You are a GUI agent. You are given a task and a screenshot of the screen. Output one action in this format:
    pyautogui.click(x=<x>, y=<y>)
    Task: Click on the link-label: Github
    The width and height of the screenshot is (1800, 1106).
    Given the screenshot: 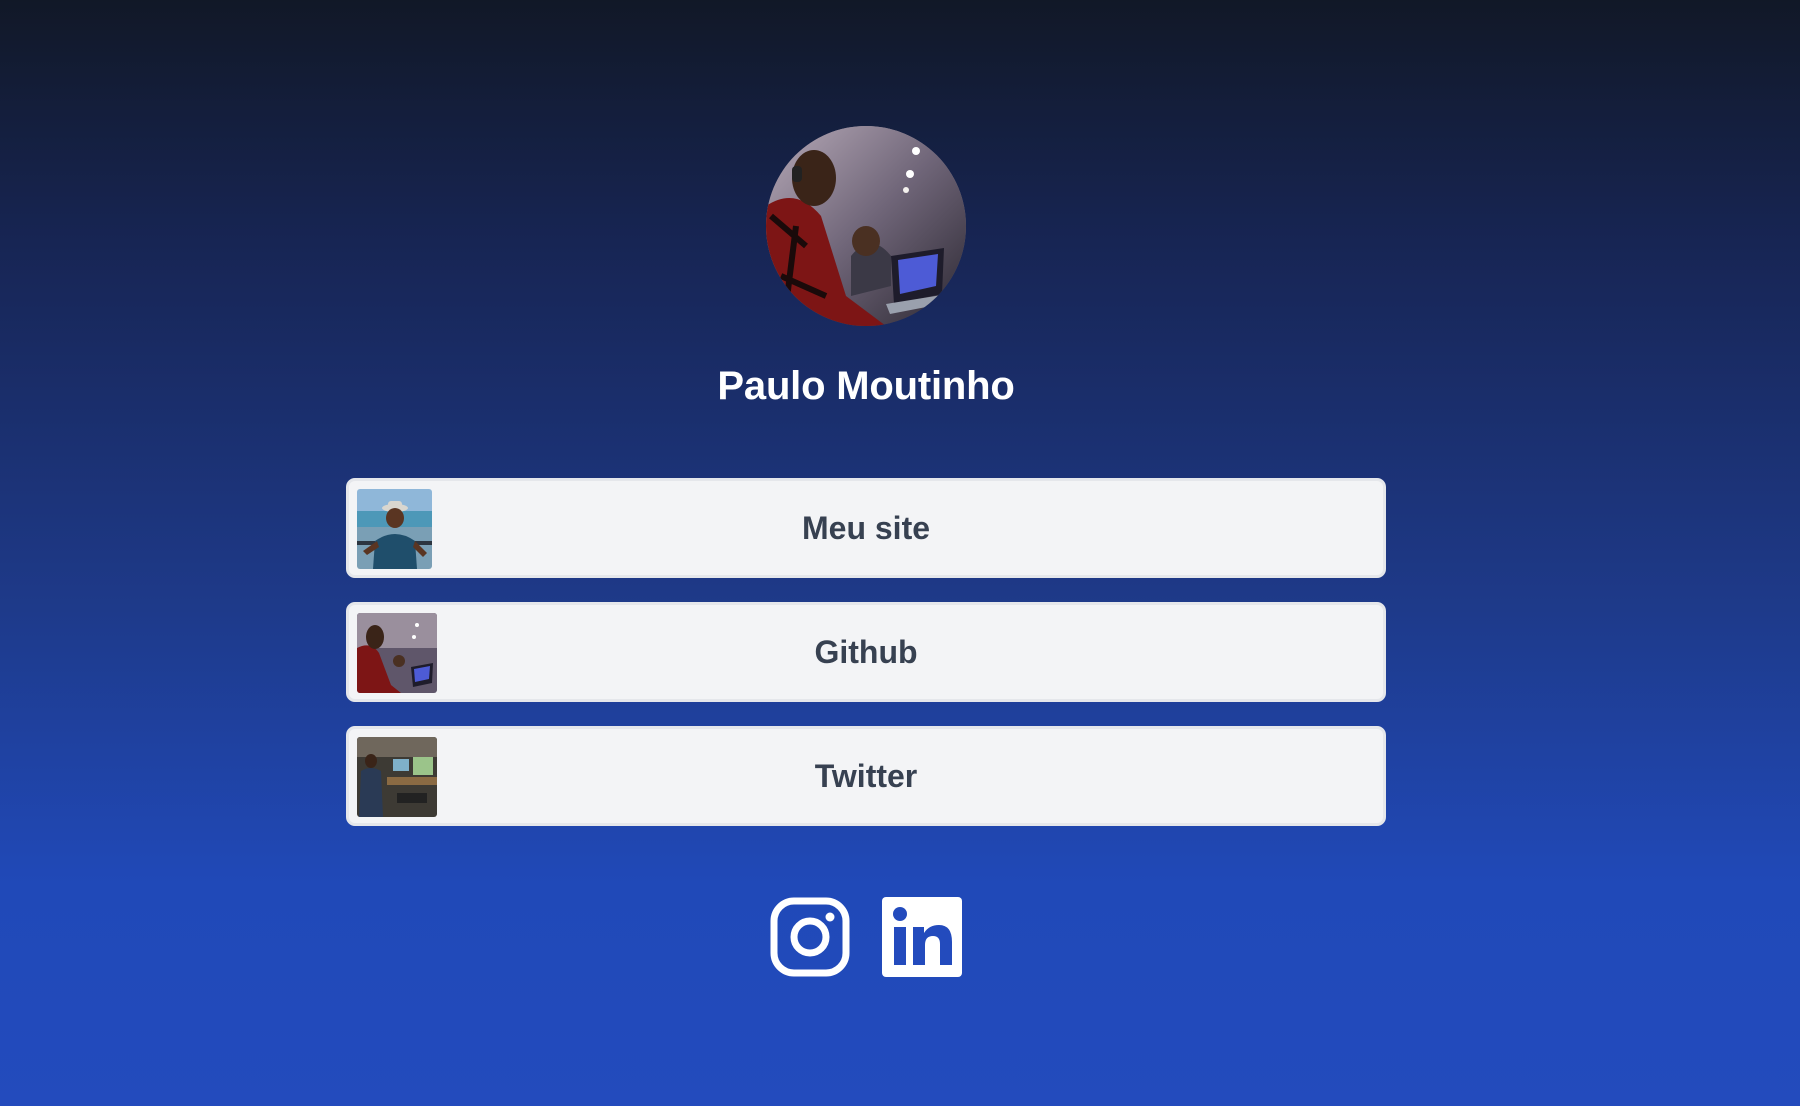 What is the action you would take?
    pyautogui.click(x=866, y=652)
    